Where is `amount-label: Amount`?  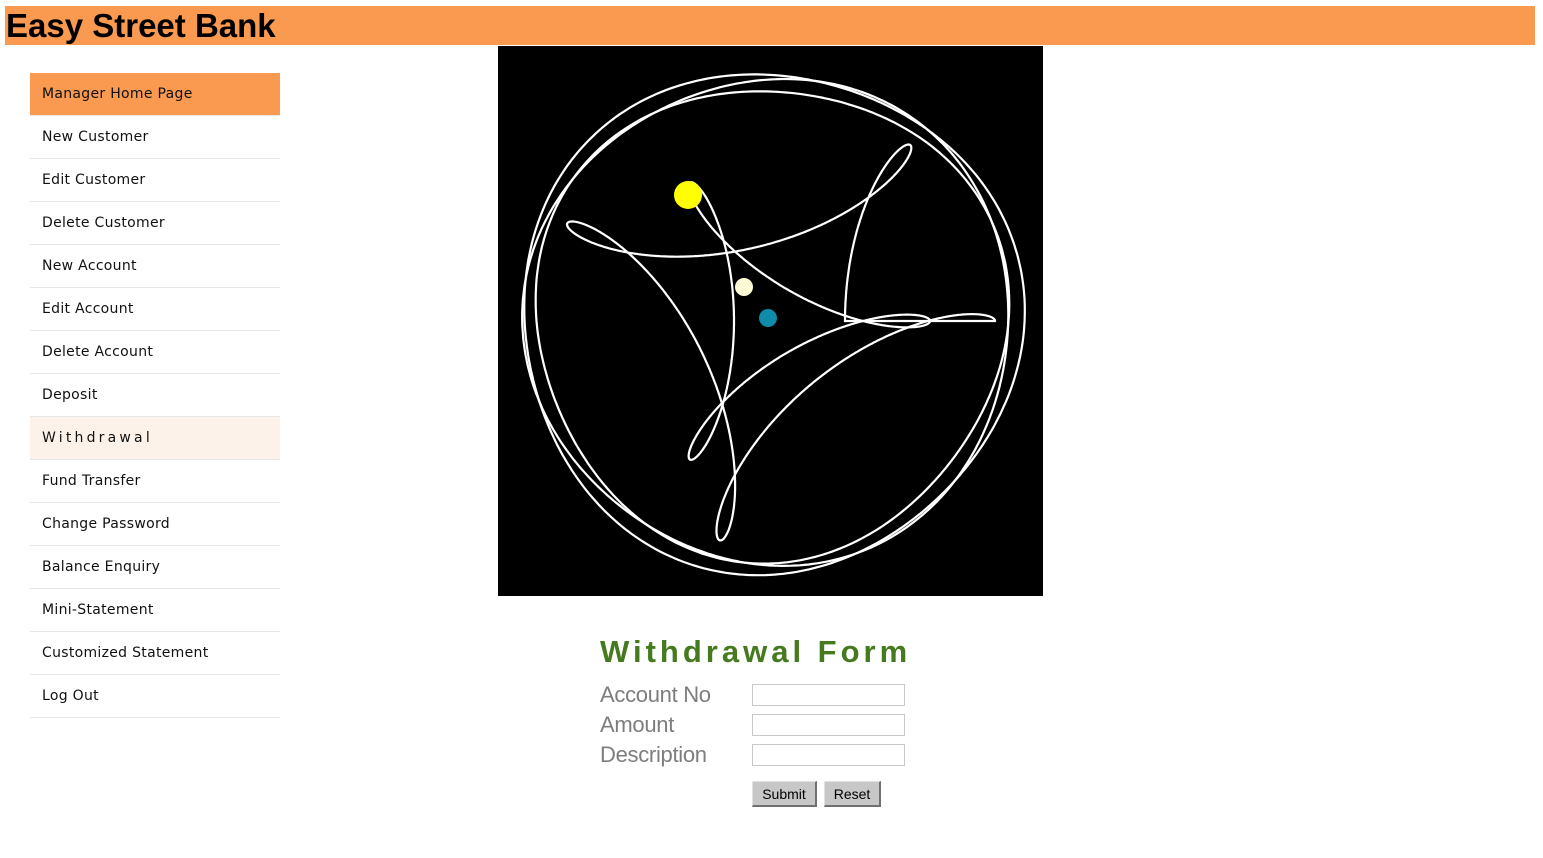
amount-label: Amount is located at coordinates (637, 724).